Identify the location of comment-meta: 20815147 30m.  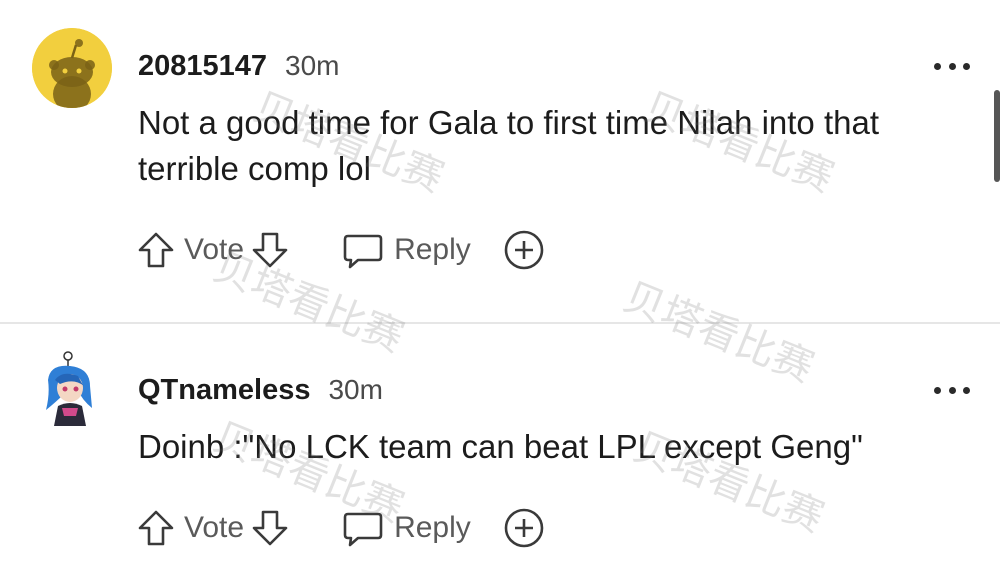
(239, 66).